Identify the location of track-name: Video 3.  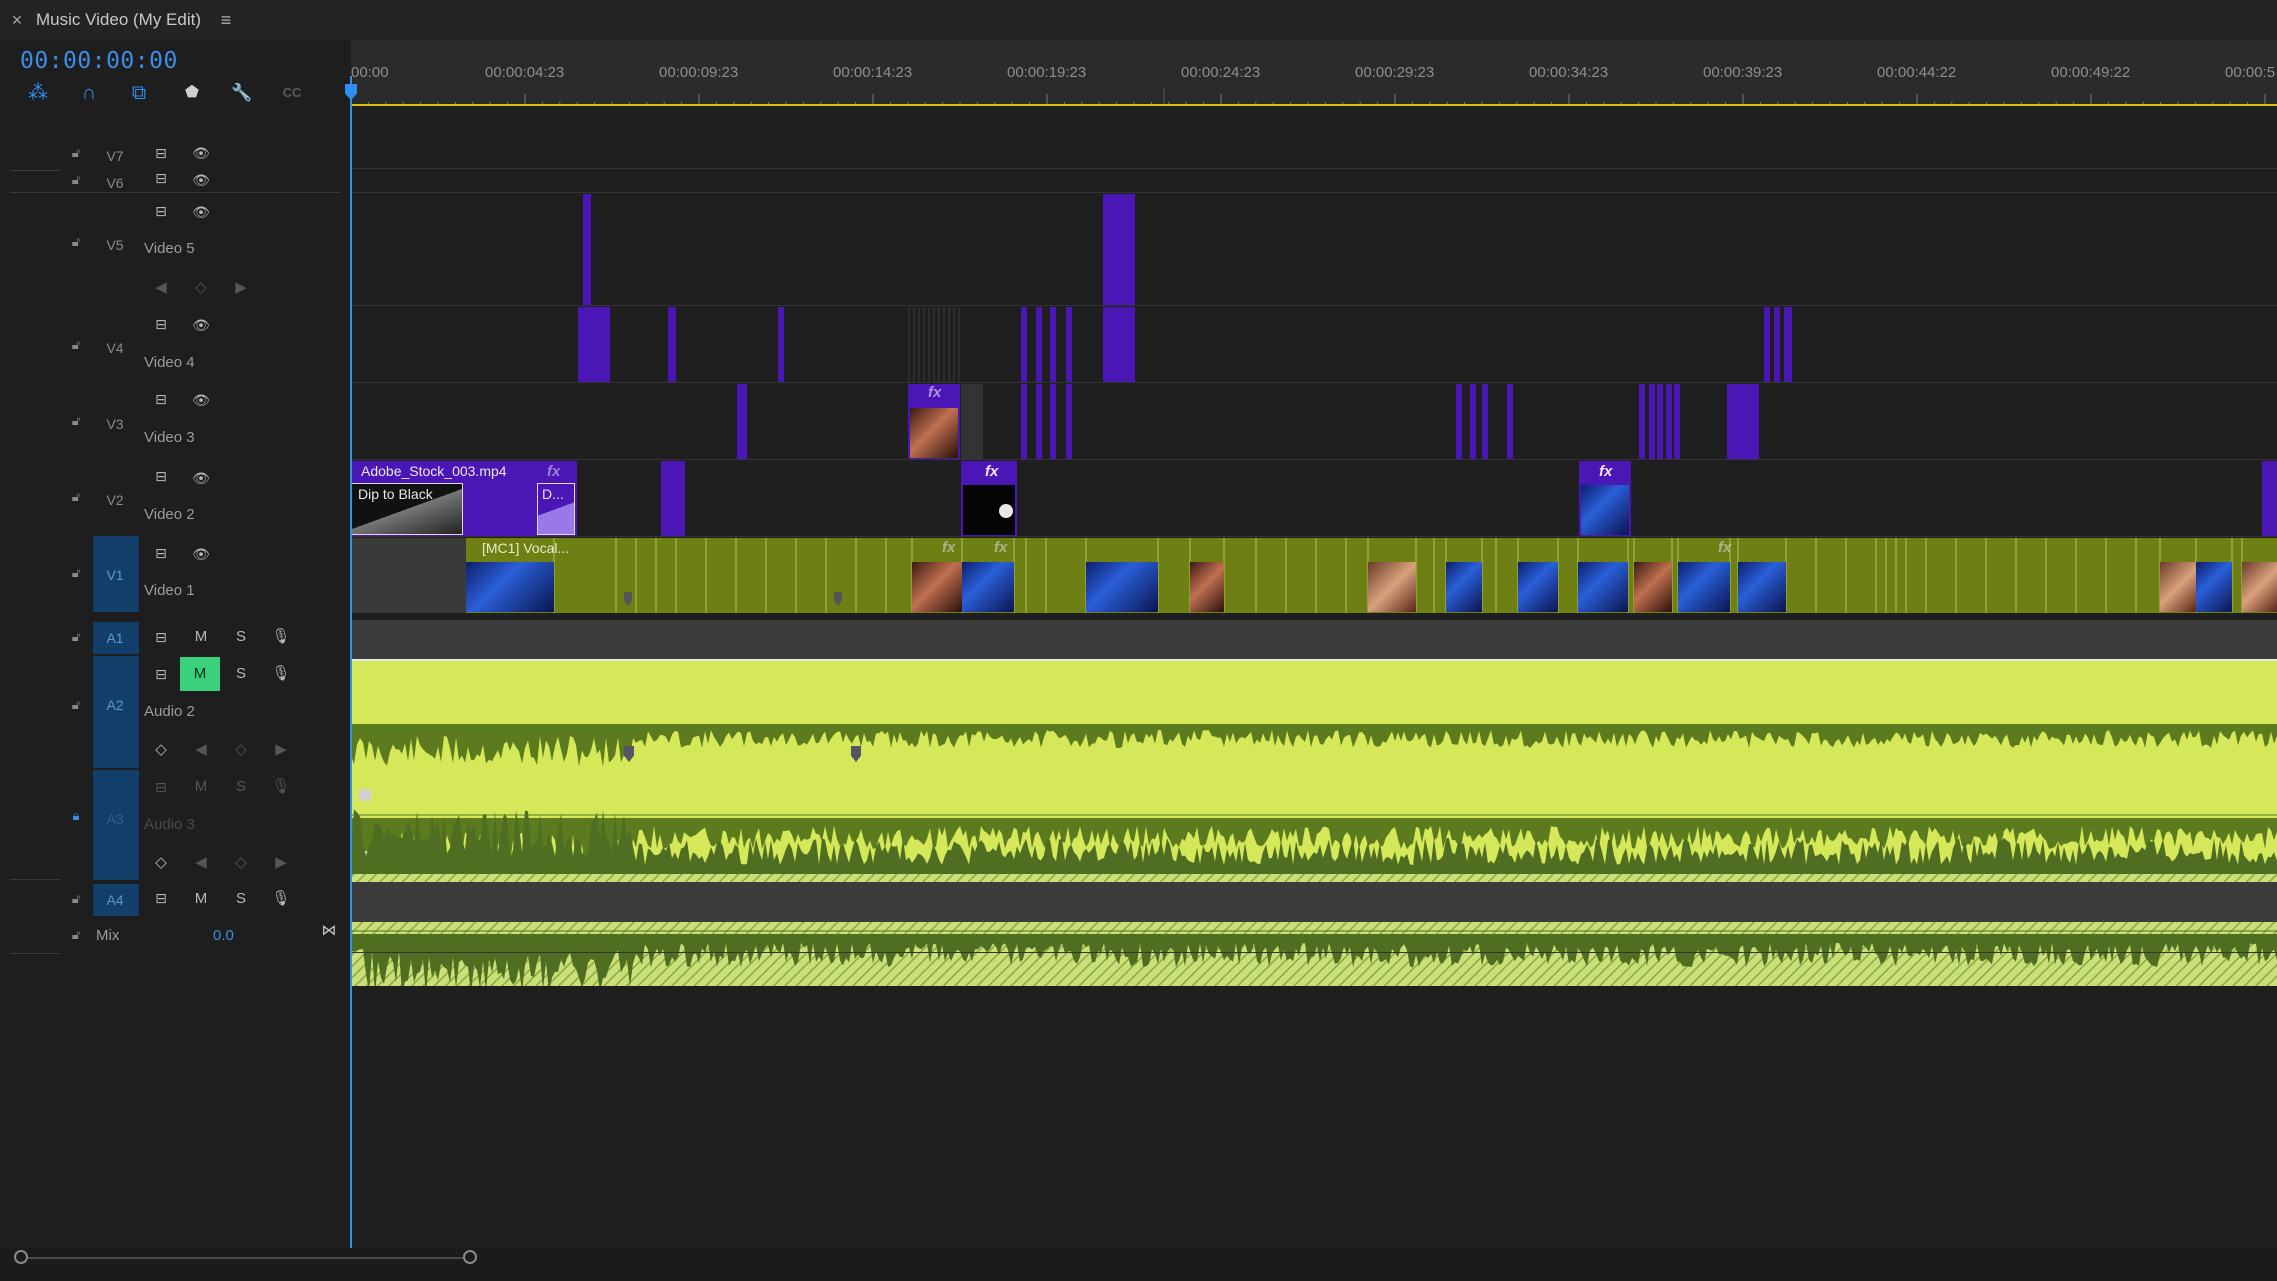
(169, 437).